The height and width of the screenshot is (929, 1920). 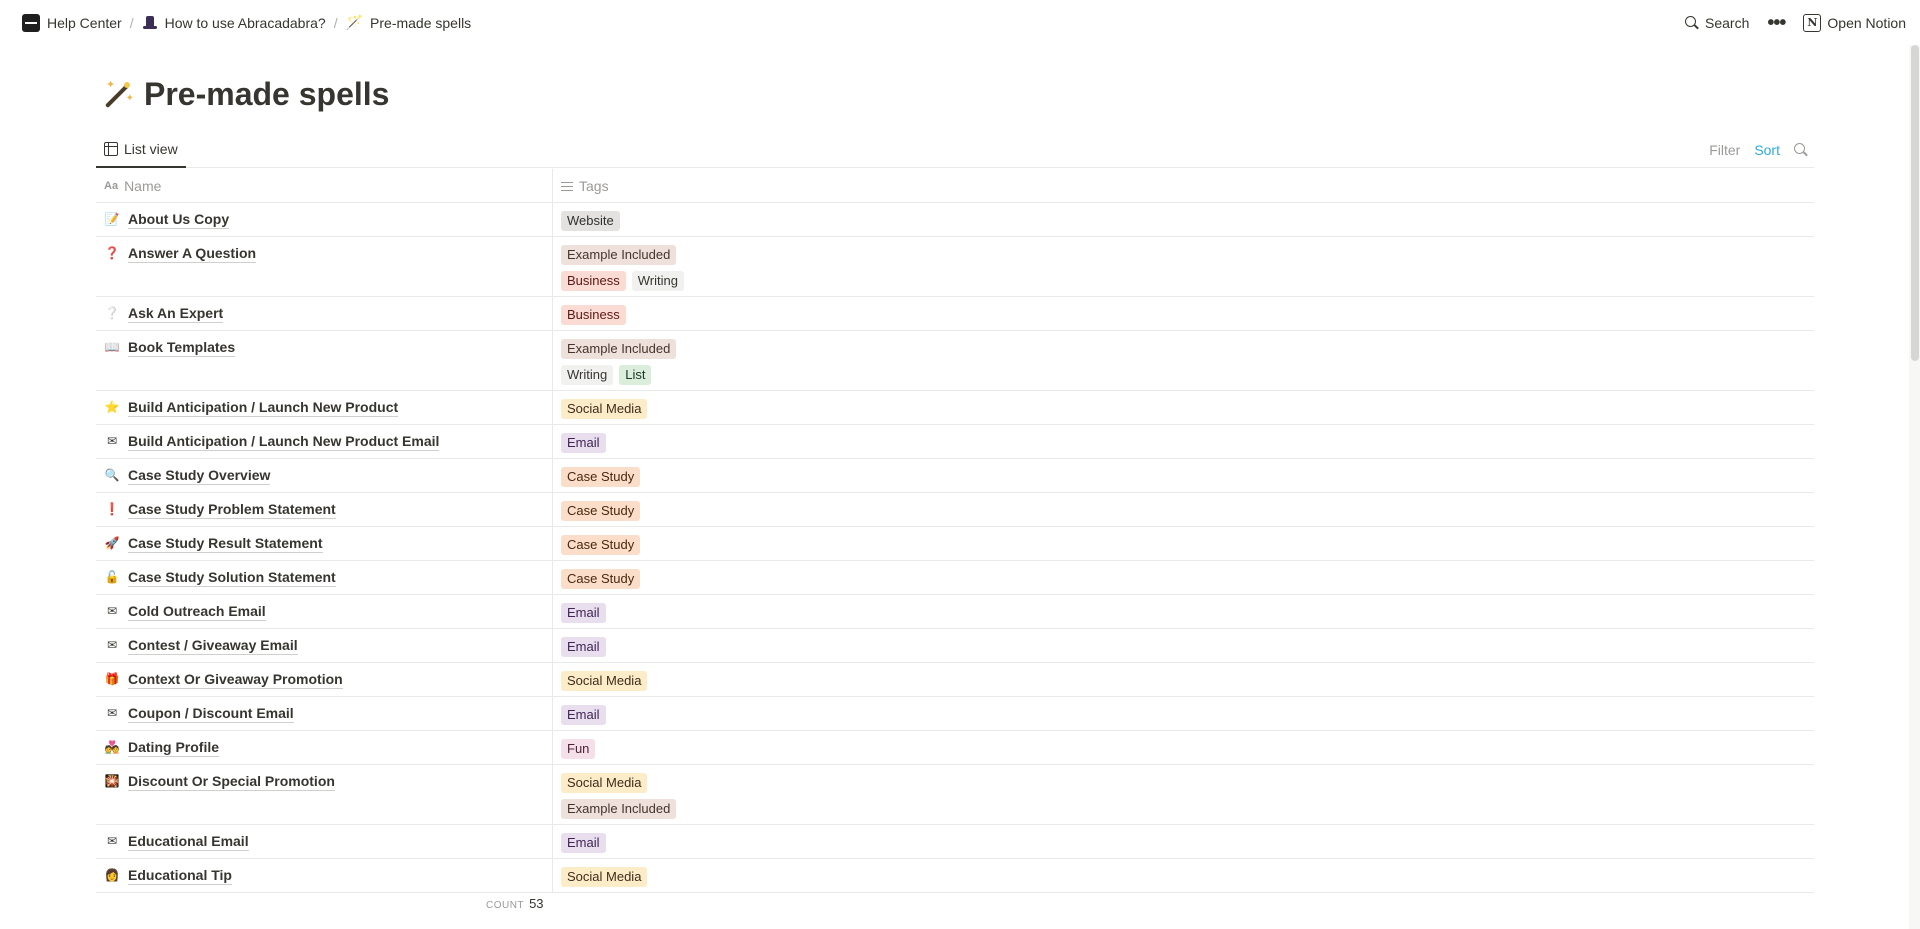 I want to click on magic-wand-icon: 🪄, so click(x=354, y=22).